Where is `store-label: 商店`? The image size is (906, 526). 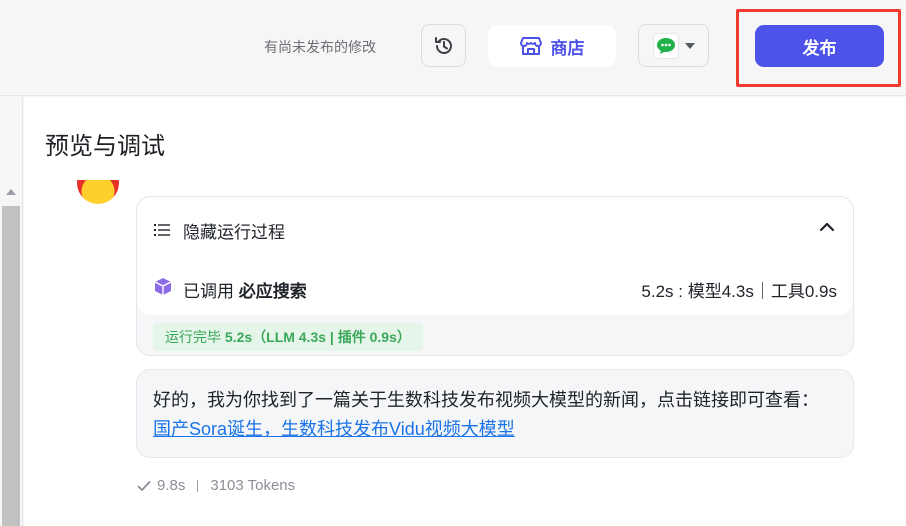
store-label: 商店 is located at coordinates (567, 48).